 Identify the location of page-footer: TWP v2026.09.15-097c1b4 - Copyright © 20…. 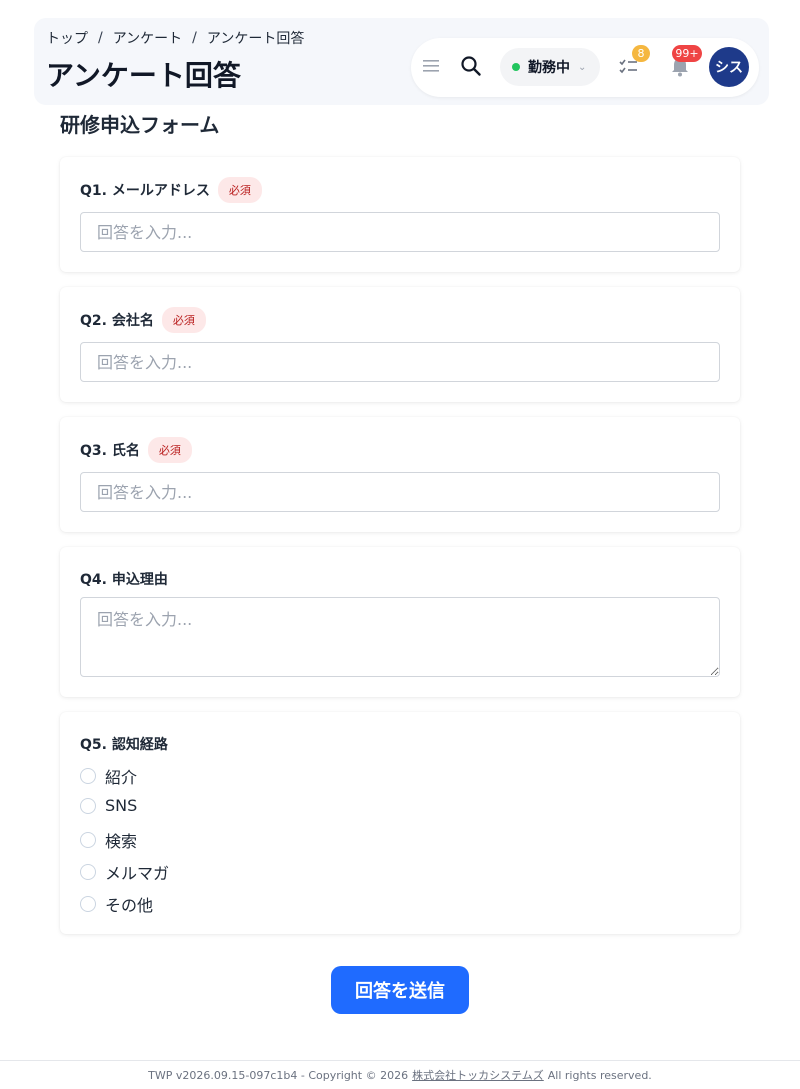
(400, 1074).